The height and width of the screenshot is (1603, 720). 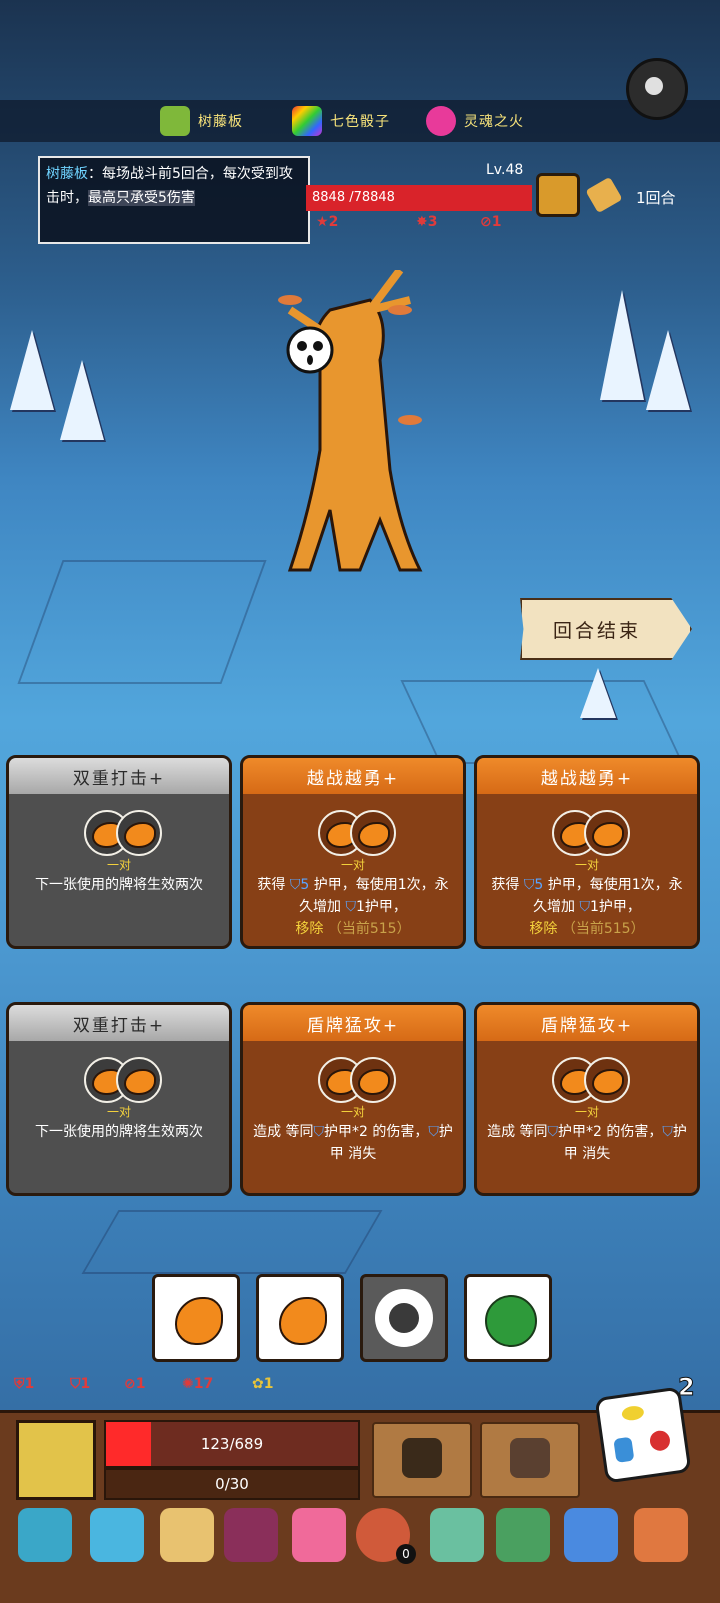 I want to click on card-title: 双重打击+, so click(x=119, y=1023).